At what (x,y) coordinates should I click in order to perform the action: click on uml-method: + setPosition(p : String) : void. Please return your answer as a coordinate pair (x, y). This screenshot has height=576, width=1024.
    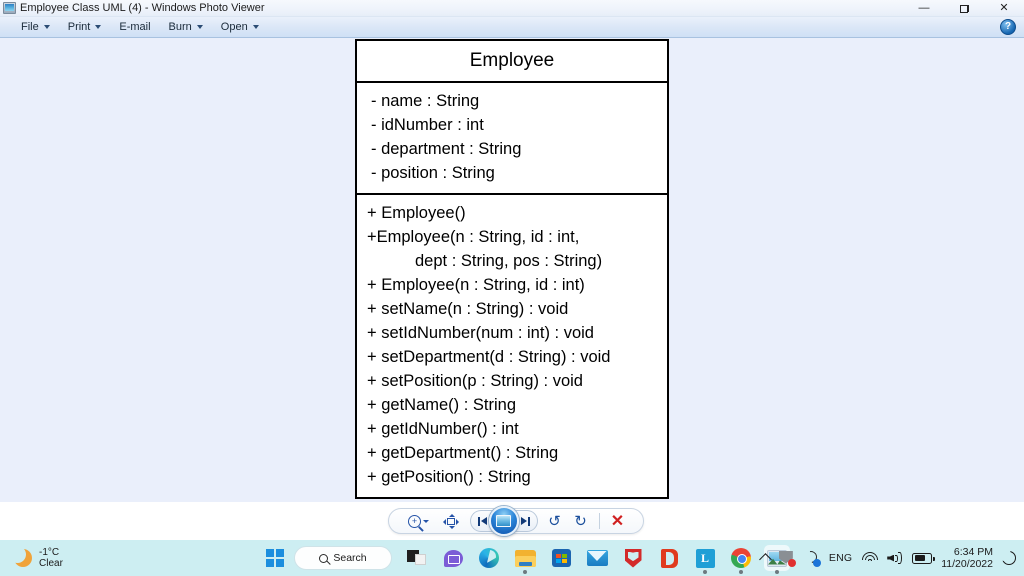
    Looking at the image, I should click on (475, 381).